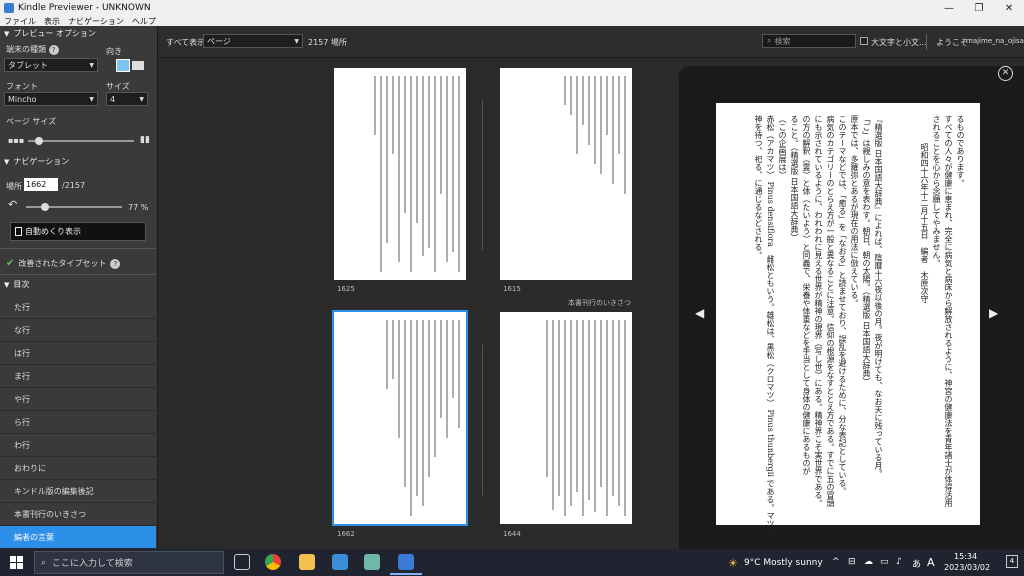 This screenshot has height=576, width=1024. Describe the element at coordinates (78, 445) in the screenshot. I see `toc-item: わ行` at that location.